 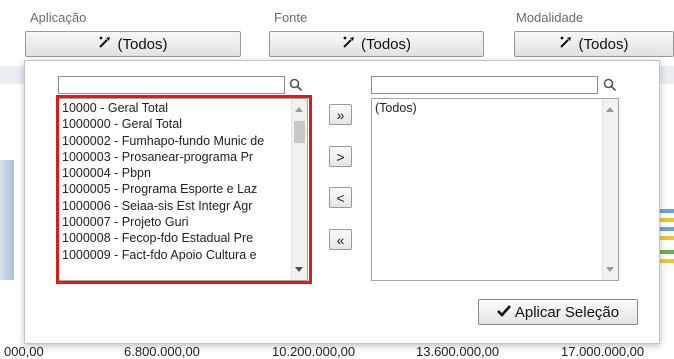 What do you see at coordinates (162, 351) in the screenshot?
I see `axis-label: 6.800.000,00` at bounding box center [162, 351].